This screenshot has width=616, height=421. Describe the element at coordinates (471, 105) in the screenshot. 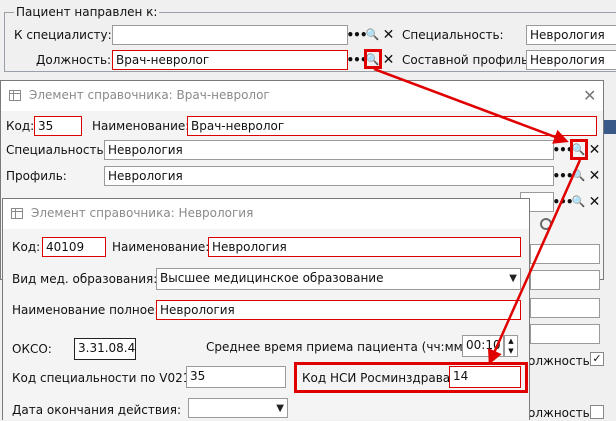

I see `arrow-position-to-specialty` at that location.